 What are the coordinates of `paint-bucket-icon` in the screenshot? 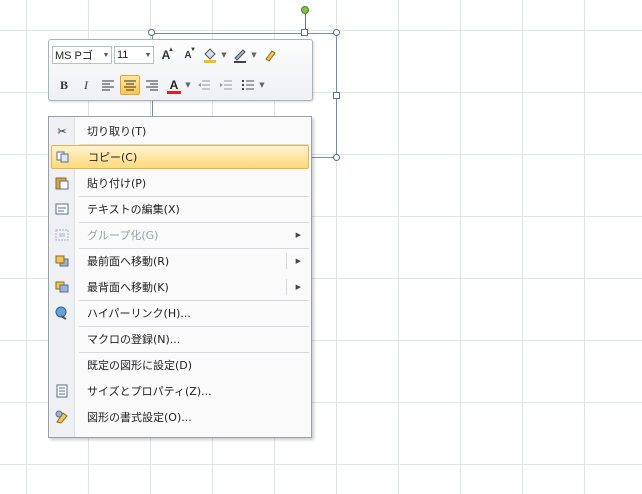 It's located at (210, 55).